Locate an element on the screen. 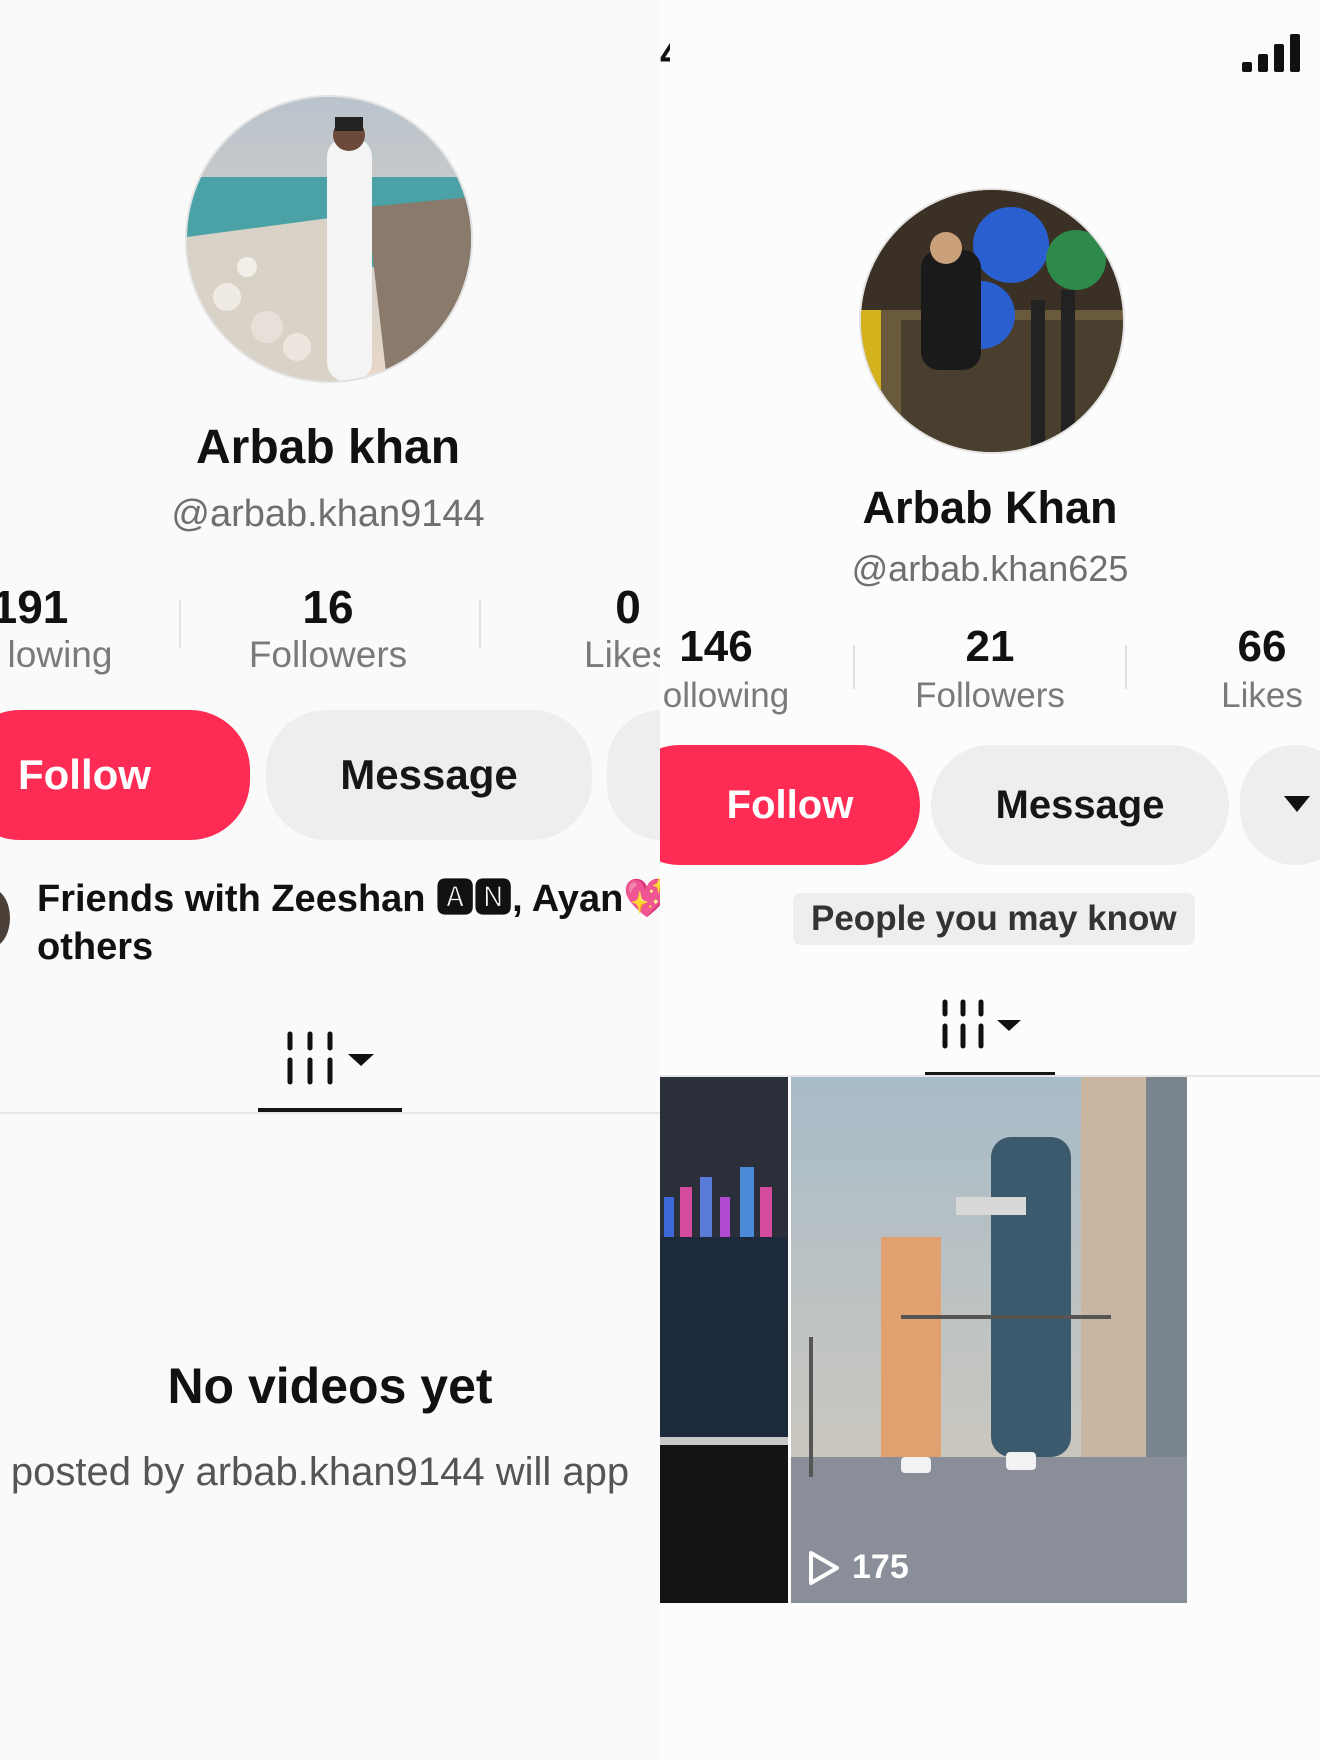 This screenshot has width=1320, height=1760. following-count: 146 is located at coordinates (716, 646).